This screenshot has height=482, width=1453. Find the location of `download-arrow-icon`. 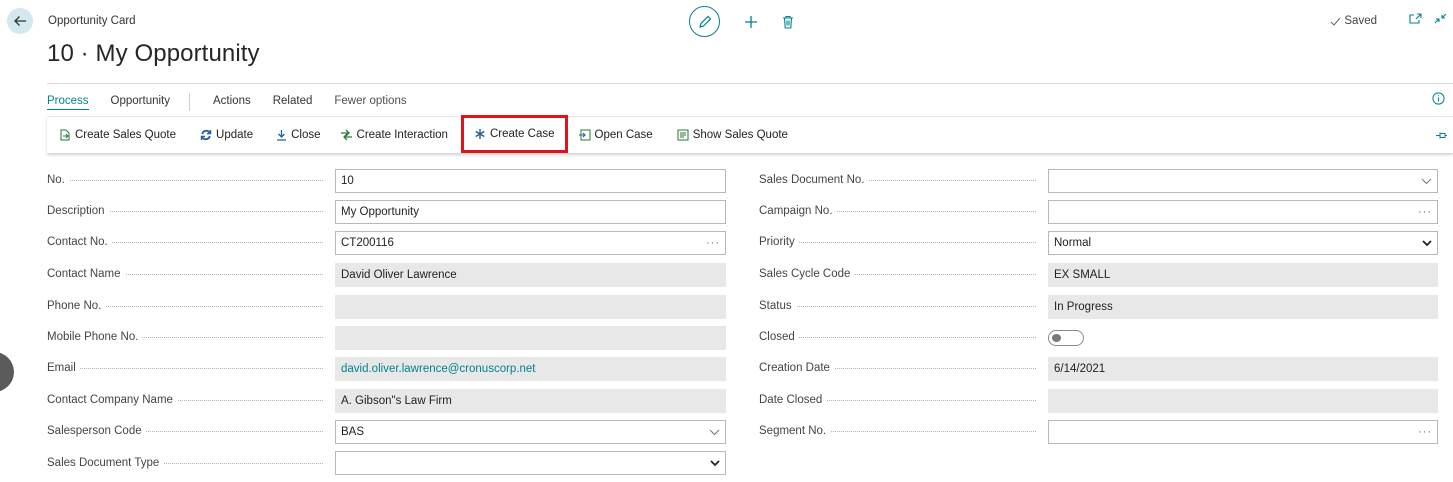

download-arrow-icon is located at coordinates (282, 135).